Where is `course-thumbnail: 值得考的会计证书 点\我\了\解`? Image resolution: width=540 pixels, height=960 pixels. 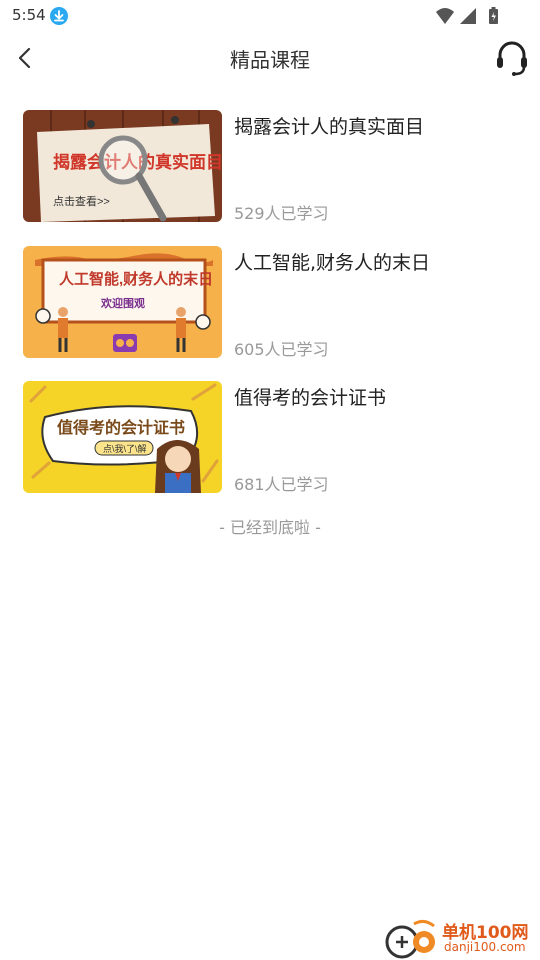
course-thumbnail: 值得考的会计证书 点\我\了\解 is located at coordinates (122, 437).